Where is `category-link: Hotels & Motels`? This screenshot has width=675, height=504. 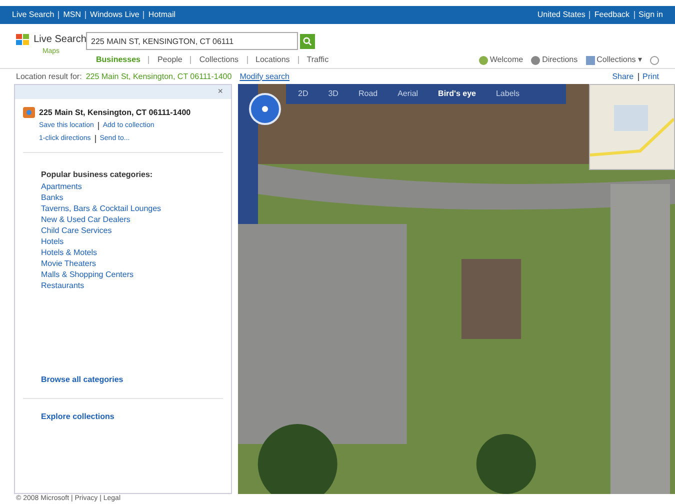
category-link: Hotels & Motels is located at coordinates (136, 252).